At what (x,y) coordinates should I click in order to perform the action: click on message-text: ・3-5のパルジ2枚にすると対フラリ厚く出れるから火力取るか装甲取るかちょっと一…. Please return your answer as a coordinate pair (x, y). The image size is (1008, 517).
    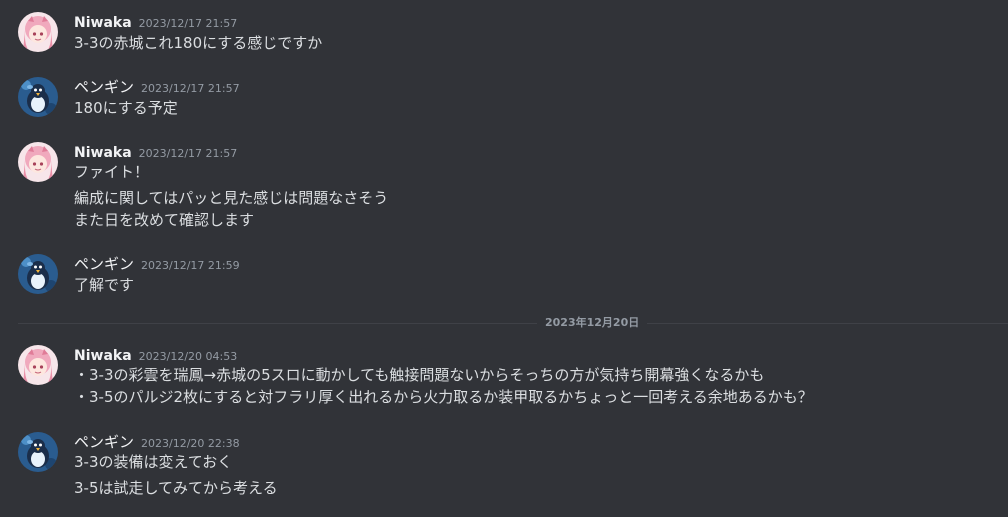
    Looking at the image, I should click on (443, 397).